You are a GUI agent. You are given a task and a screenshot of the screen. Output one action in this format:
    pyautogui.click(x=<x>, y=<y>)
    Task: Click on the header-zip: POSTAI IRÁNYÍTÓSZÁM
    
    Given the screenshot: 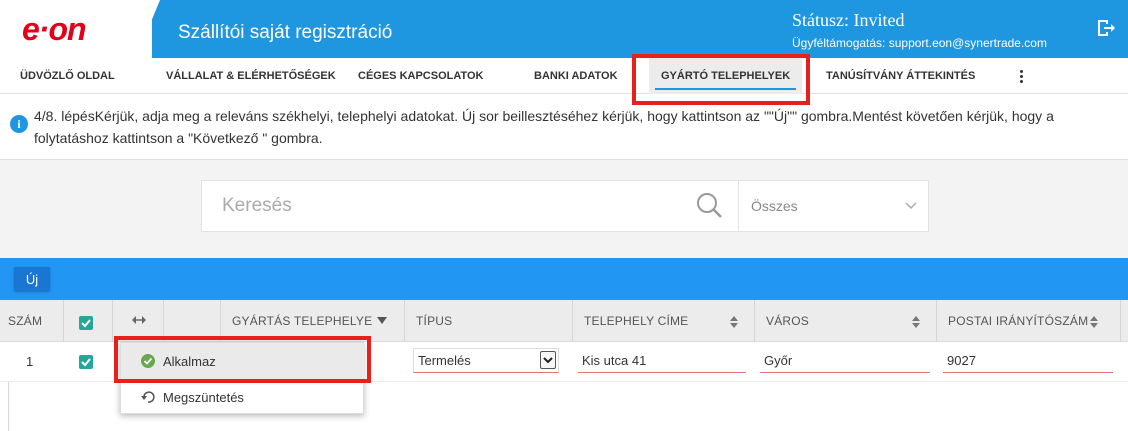 What is the action you would take?
    pyautogui.click(x=1018, y=321)
    